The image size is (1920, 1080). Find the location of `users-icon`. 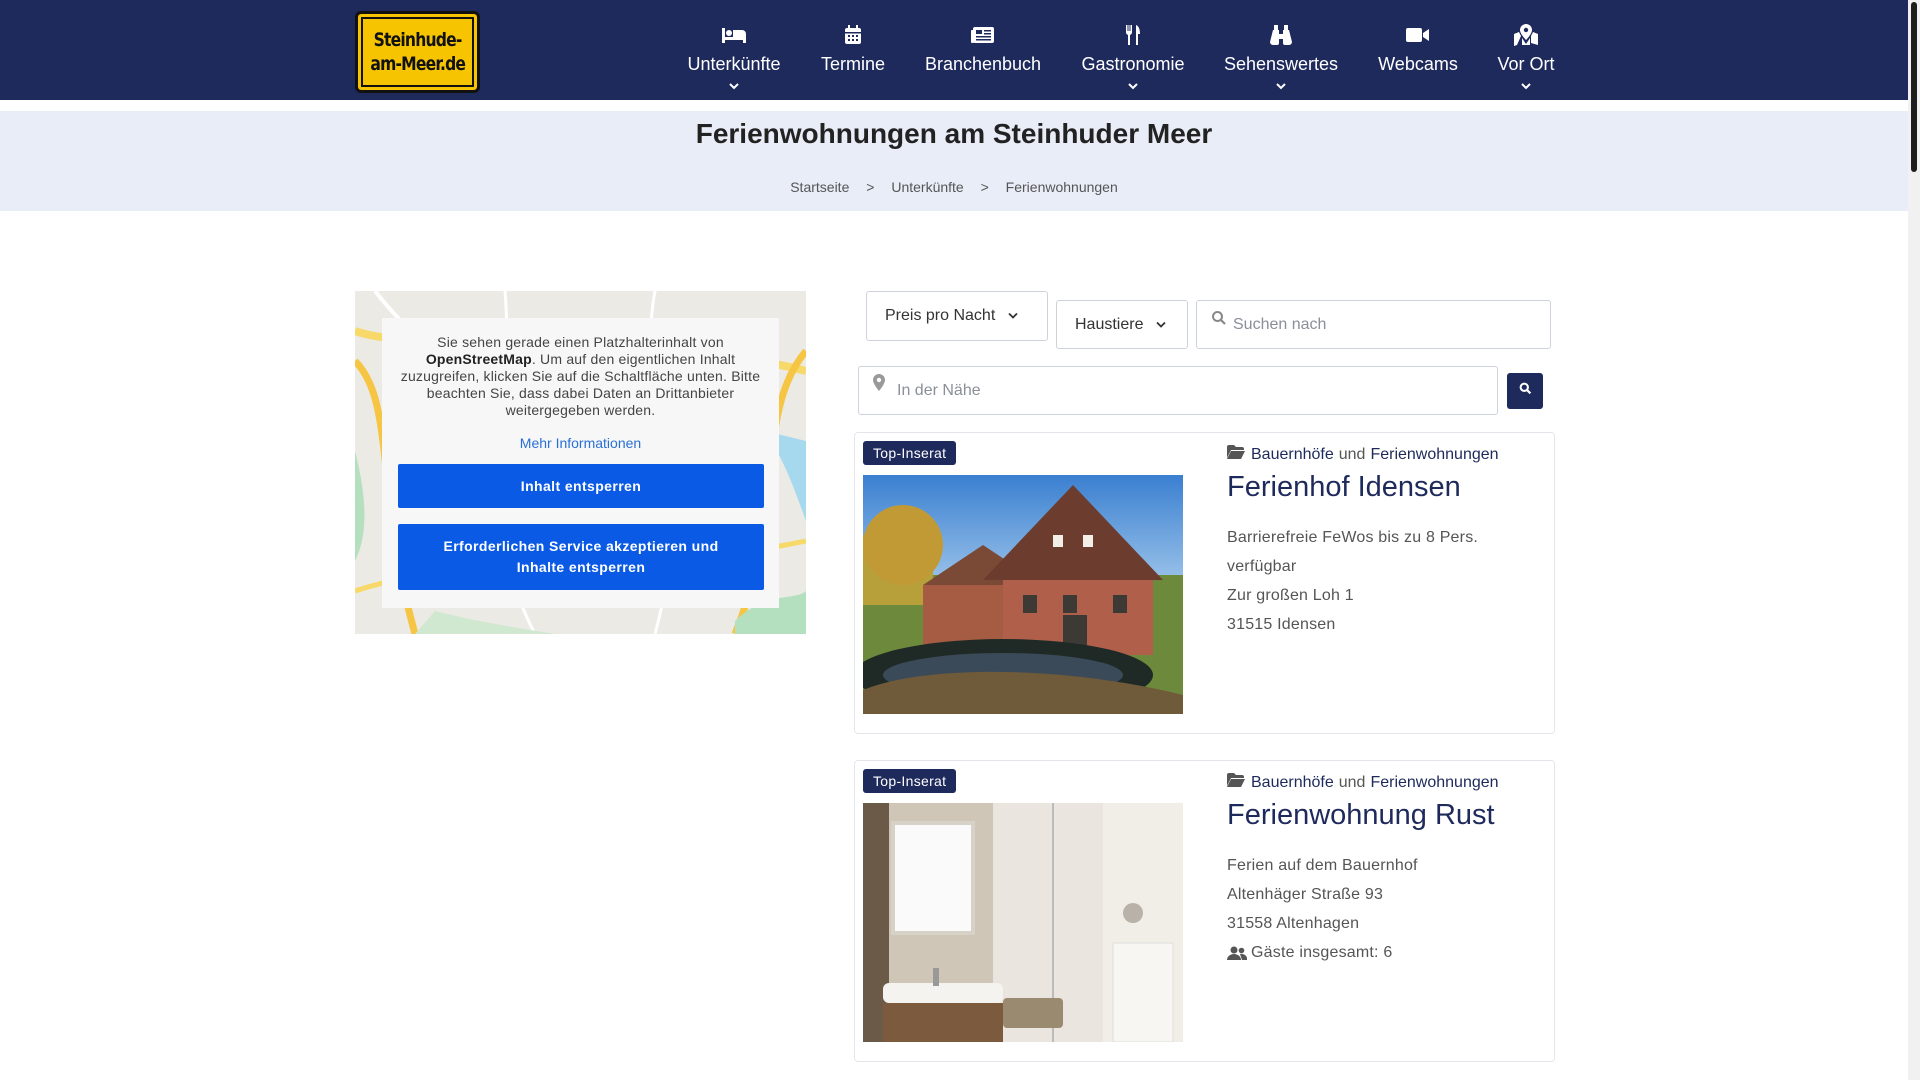

users-icon is located at coordinates (1237, 953).